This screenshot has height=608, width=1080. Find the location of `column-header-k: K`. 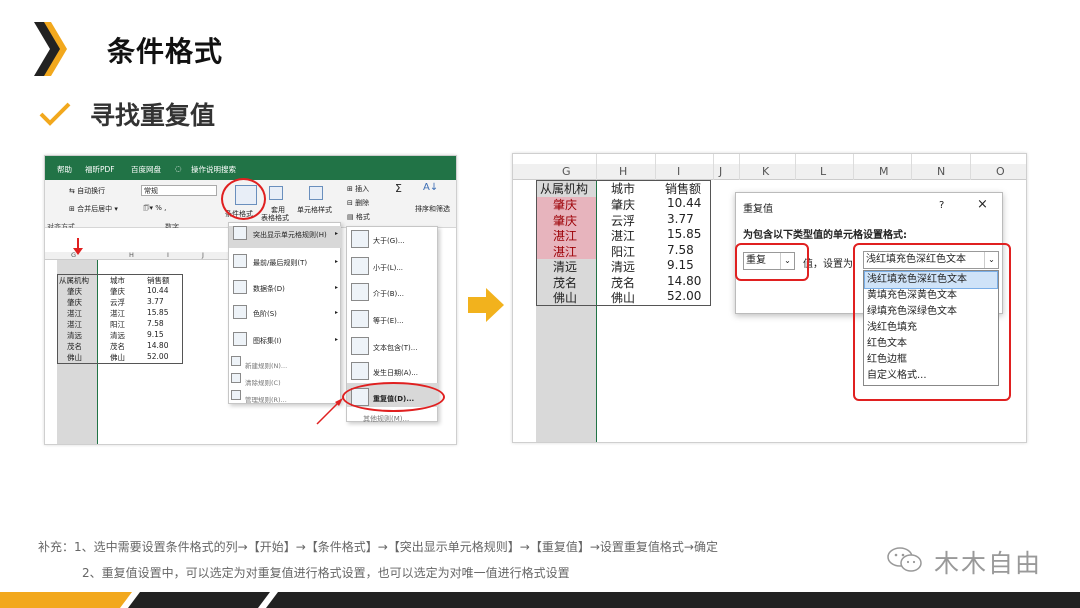

column-header-k: K is located at coordinates (765, 171).